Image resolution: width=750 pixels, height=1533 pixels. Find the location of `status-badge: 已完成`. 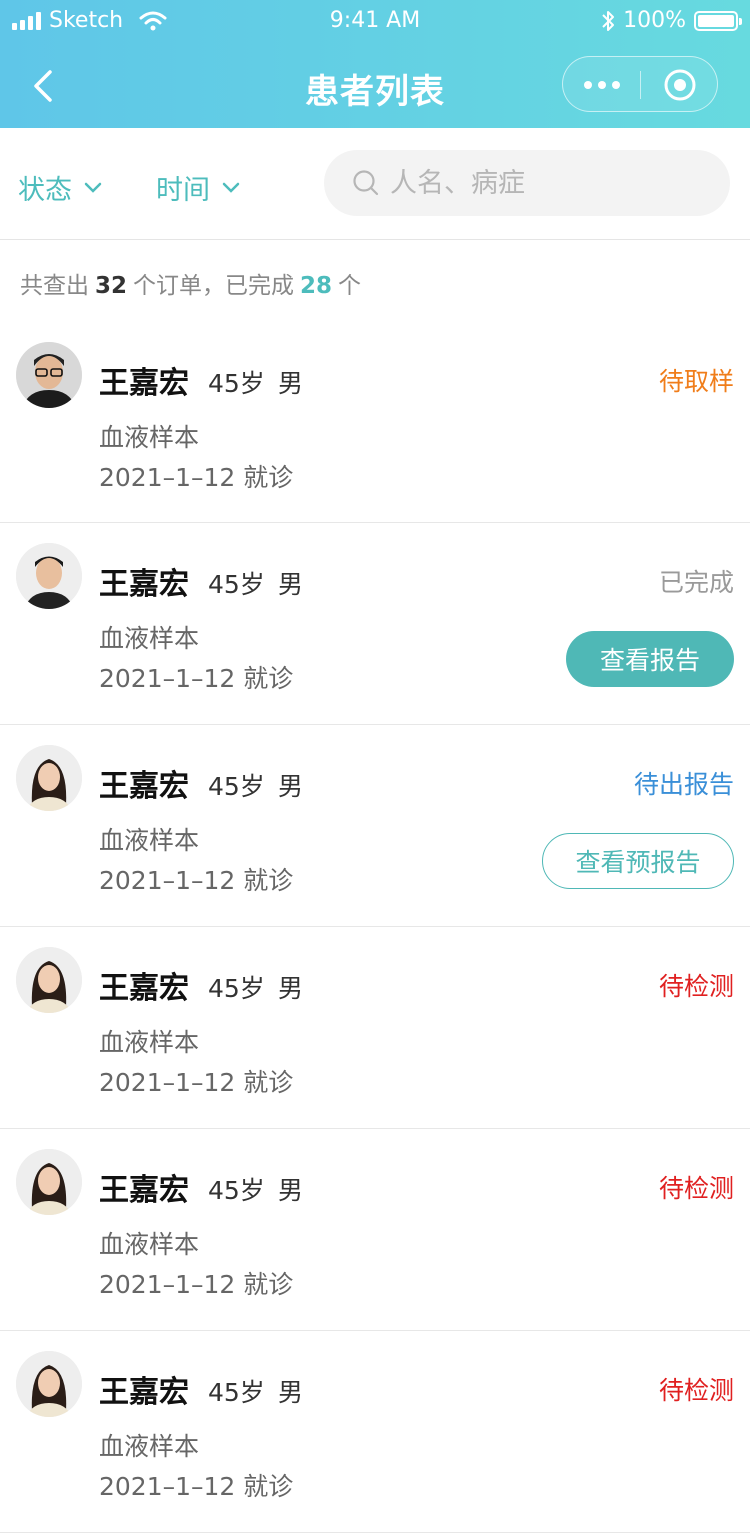

status-badge: 已完成 is located at coordinates (696, 582).